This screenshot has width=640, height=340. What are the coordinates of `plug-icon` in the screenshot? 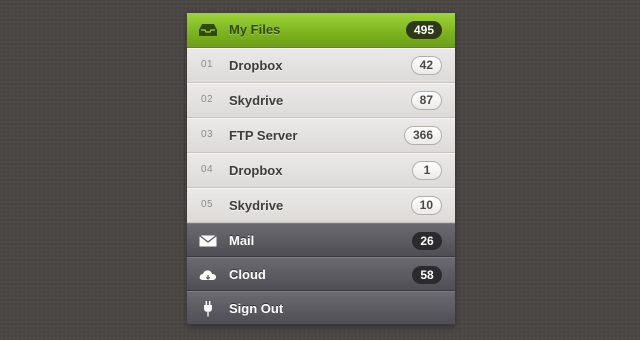 It's located at (208, 309).